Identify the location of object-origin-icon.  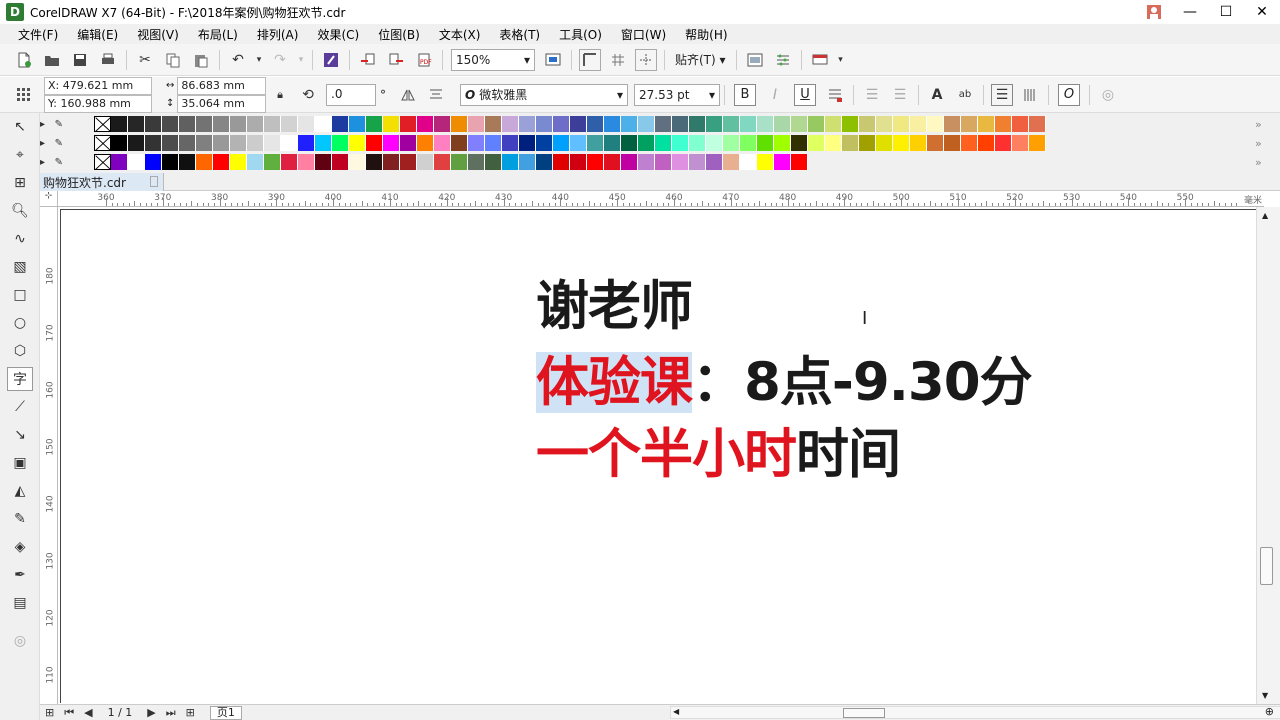
(24, 95).